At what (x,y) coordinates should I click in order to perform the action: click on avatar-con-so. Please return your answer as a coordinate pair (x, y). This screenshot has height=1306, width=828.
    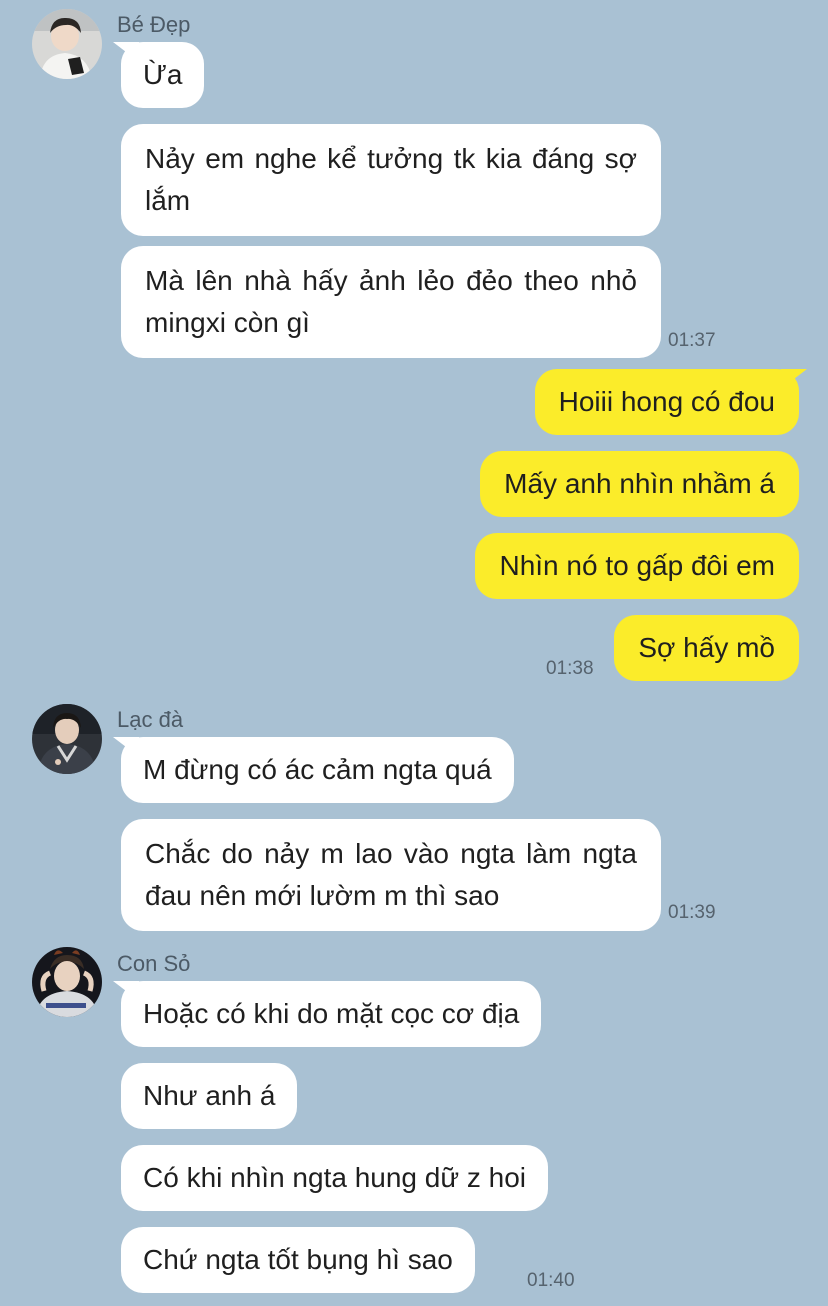
    Looking at the image, I should click on (67, 982).